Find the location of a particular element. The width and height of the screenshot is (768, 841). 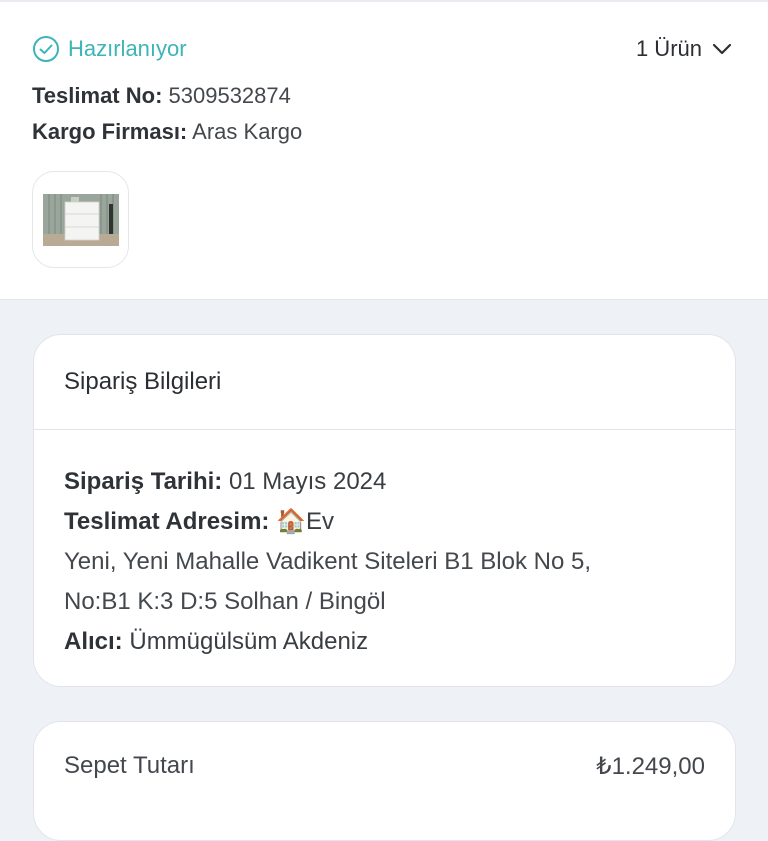

carrier-value: Aras Kargo is located at coordinates (247, 131).